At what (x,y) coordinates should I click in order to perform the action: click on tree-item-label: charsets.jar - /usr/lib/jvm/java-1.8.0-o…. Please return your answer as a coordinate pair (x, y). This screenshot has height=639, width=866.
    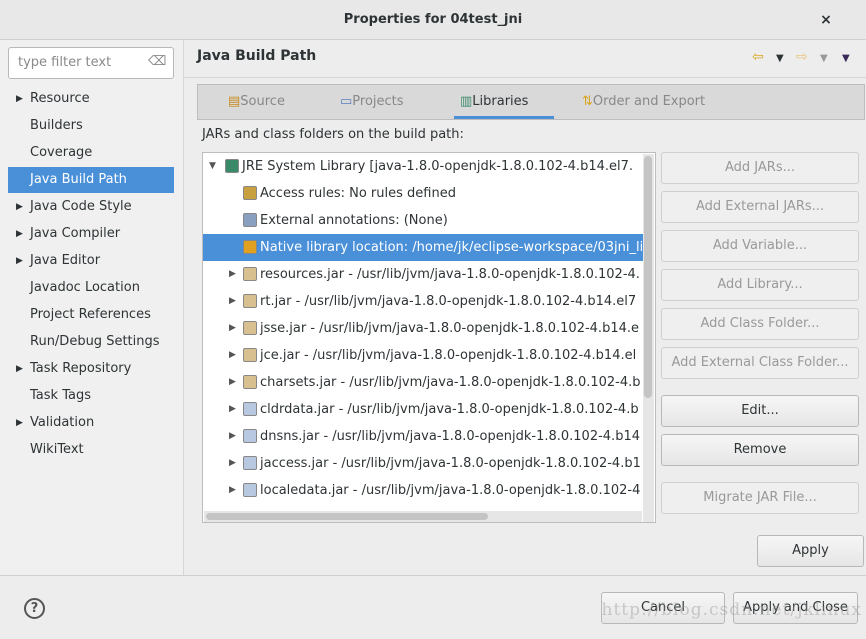
    Looking at the image, I should click on (450, 382).